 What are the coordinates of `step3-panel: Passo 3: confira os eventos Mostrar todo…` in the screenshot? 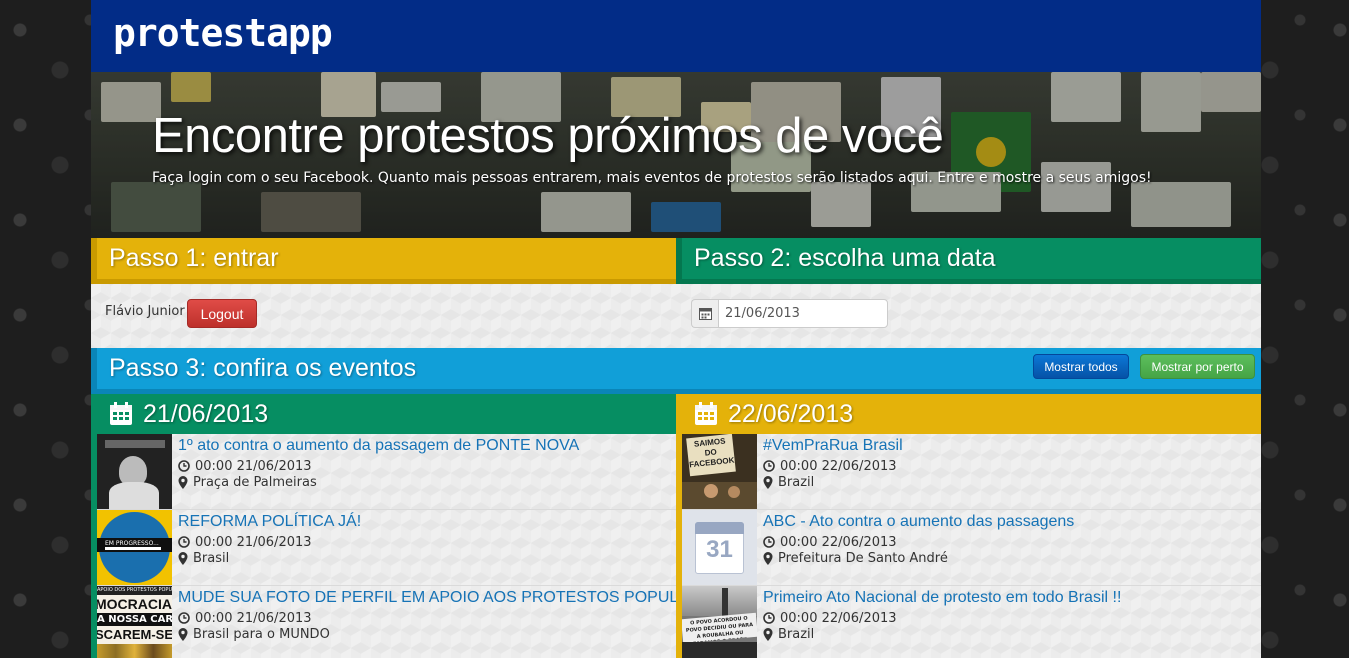 It's located at (676, 371).